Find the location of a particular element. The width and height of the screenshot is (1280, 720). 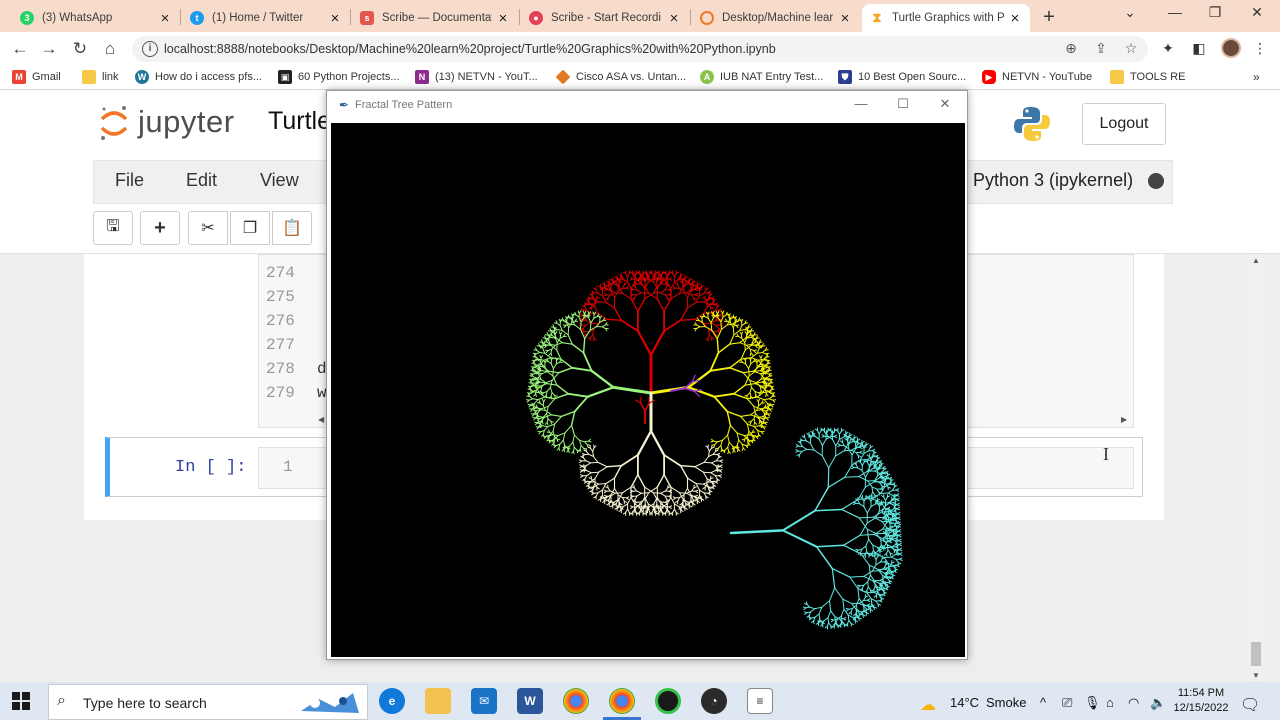

line-number: 279 is located at coordinates (280, 393).